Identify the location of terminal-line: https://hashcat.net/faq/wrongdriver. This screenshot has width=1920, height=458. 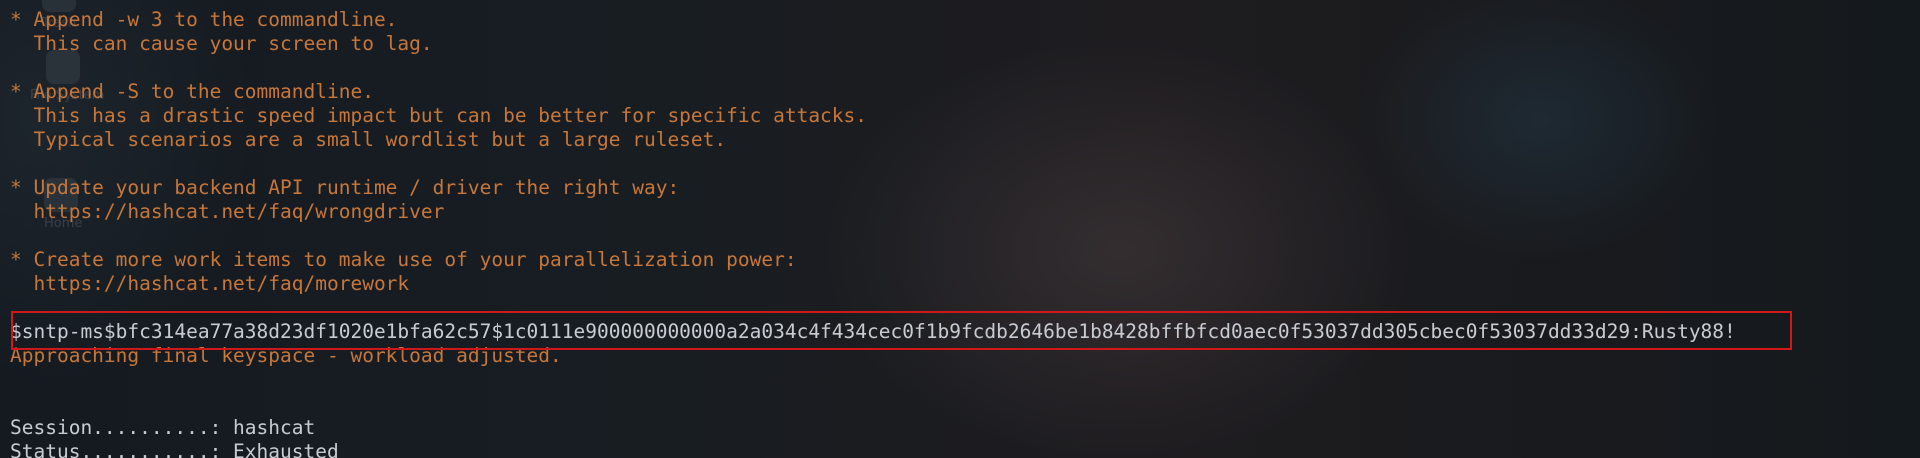
(227, 211).